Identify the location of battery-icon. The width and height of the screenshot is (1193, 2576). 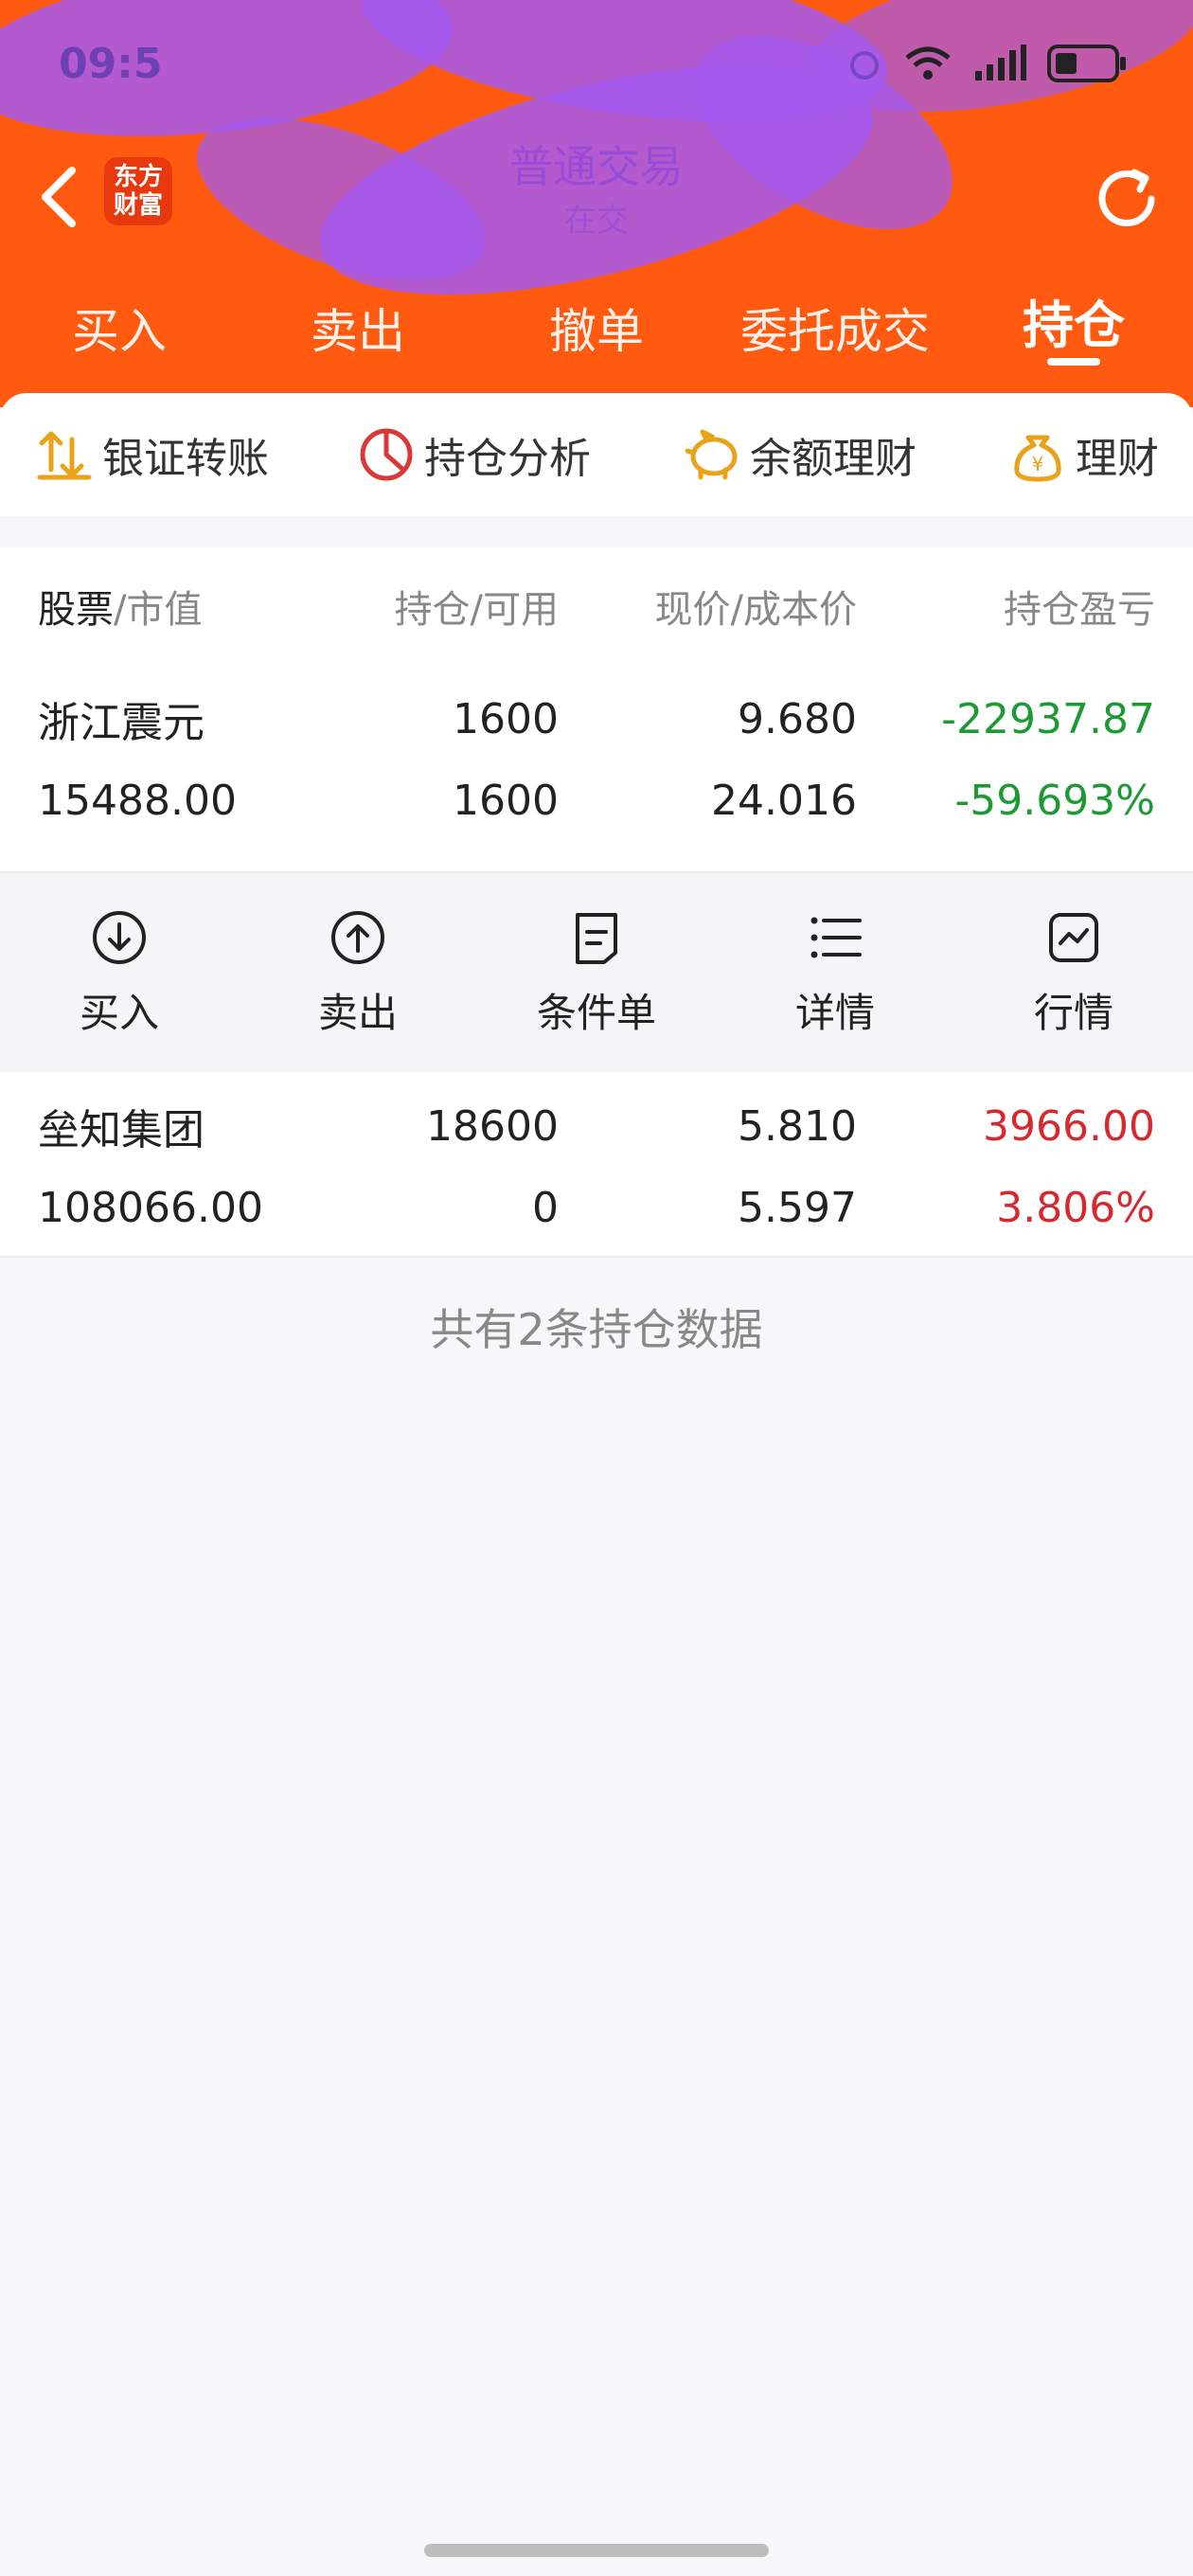
(1086, 63).